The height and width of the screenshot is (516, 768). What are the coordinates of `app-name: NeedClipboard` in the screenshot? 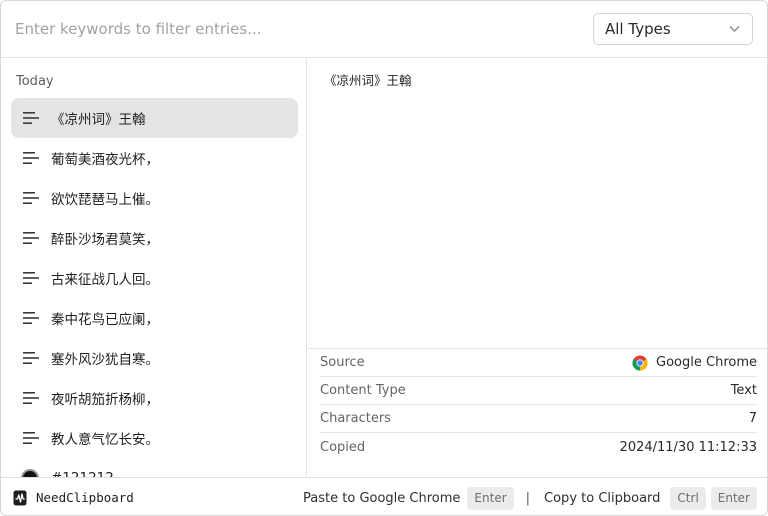 It's located at (85, 497).